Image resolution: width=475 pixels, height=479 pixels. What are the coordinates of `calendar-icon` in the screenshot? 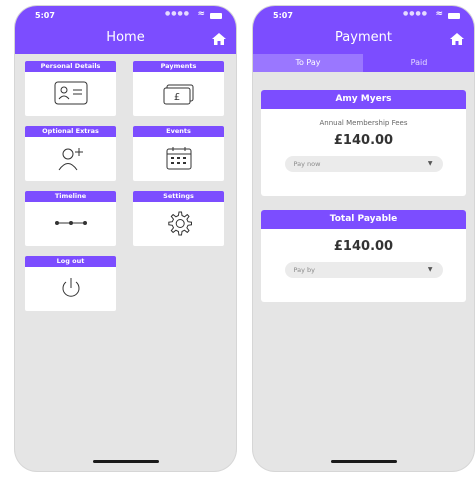 It's located at (178, 158).